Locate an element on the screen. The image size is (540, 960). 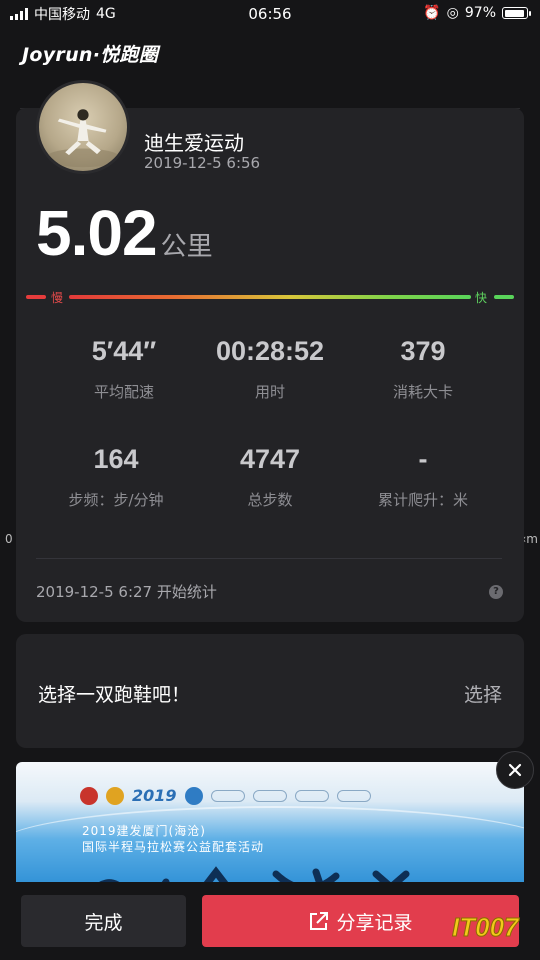
divider is located at coordinates (269, 558).